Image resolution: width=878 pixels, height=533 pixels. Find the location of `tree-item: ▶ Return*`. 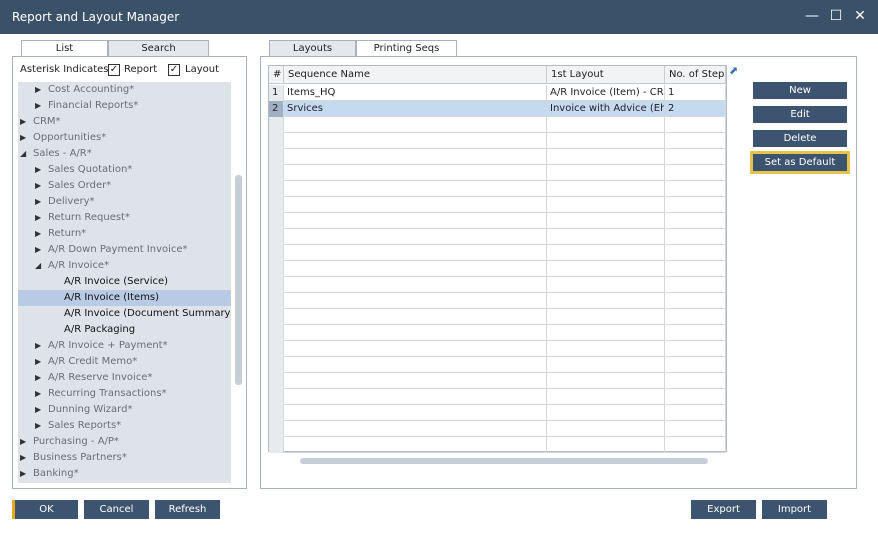

tree-item: ▶ Return* is located at coordinates (124, 234).